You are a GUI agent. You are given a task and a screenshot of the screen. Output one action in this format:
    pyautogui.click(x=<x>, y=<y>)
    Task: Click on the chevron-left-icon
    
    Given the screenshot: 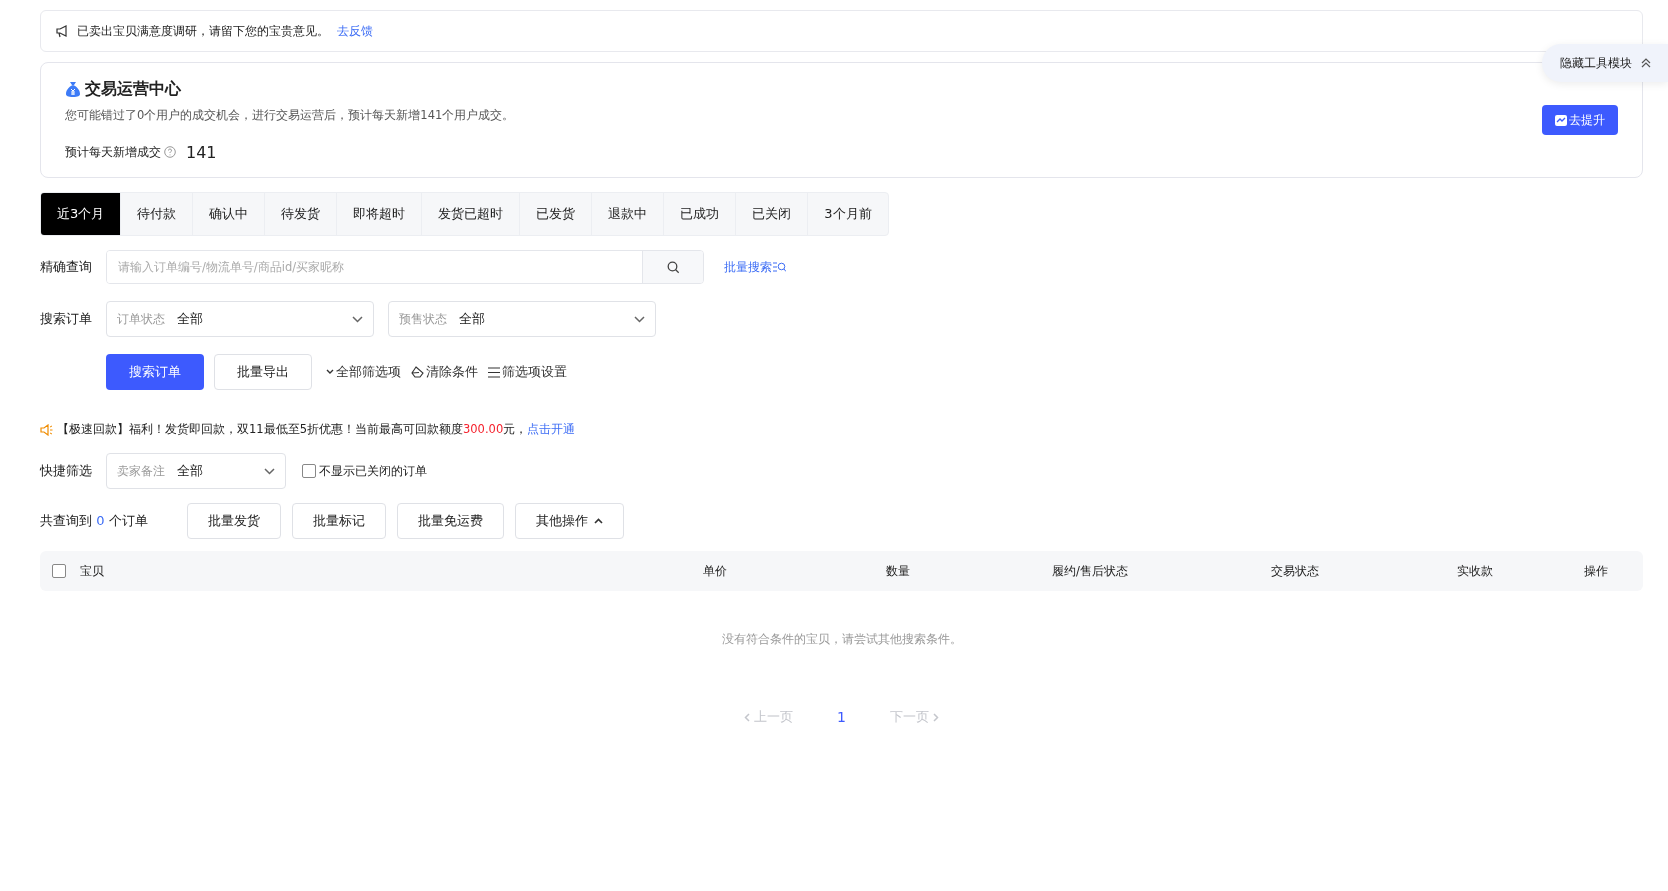 What is the action you would take?
    pyautogui.click(x=747, y=717)
    